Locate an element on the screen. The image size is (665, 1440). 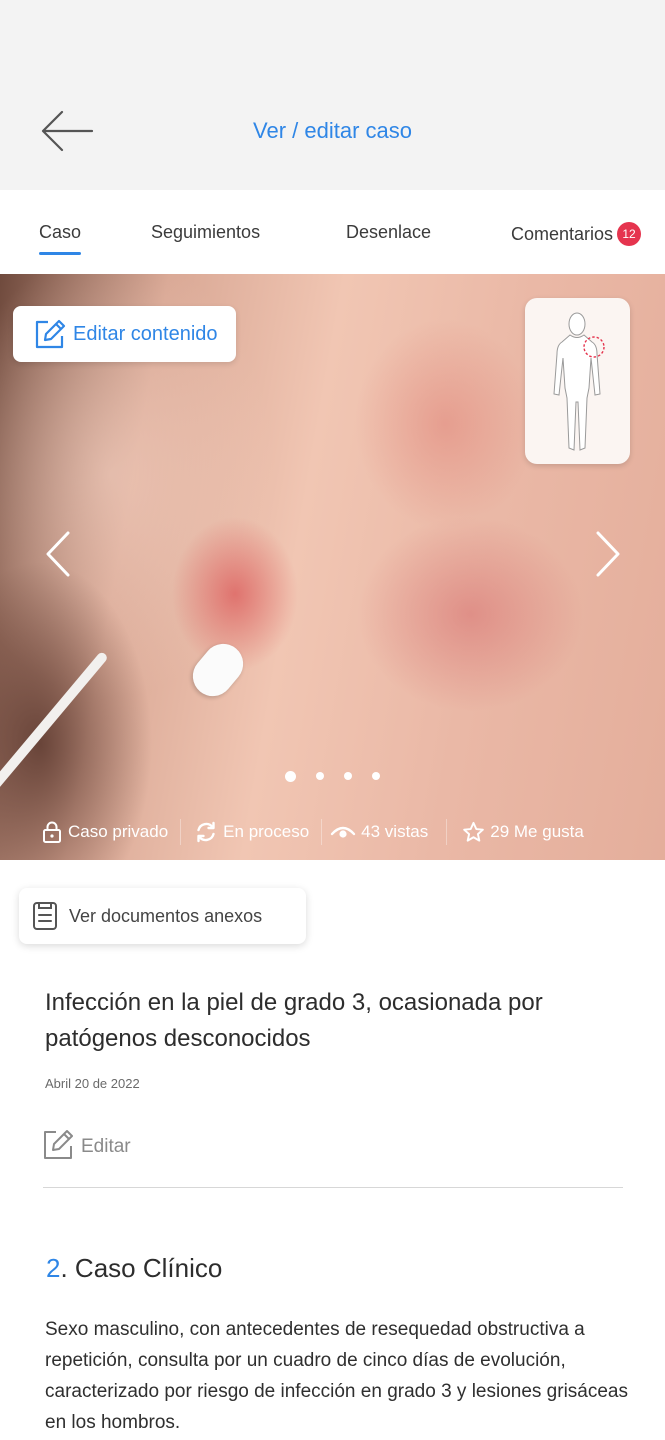
section-title: 2. Caso Clínico is located at coordinates (134, 1268).